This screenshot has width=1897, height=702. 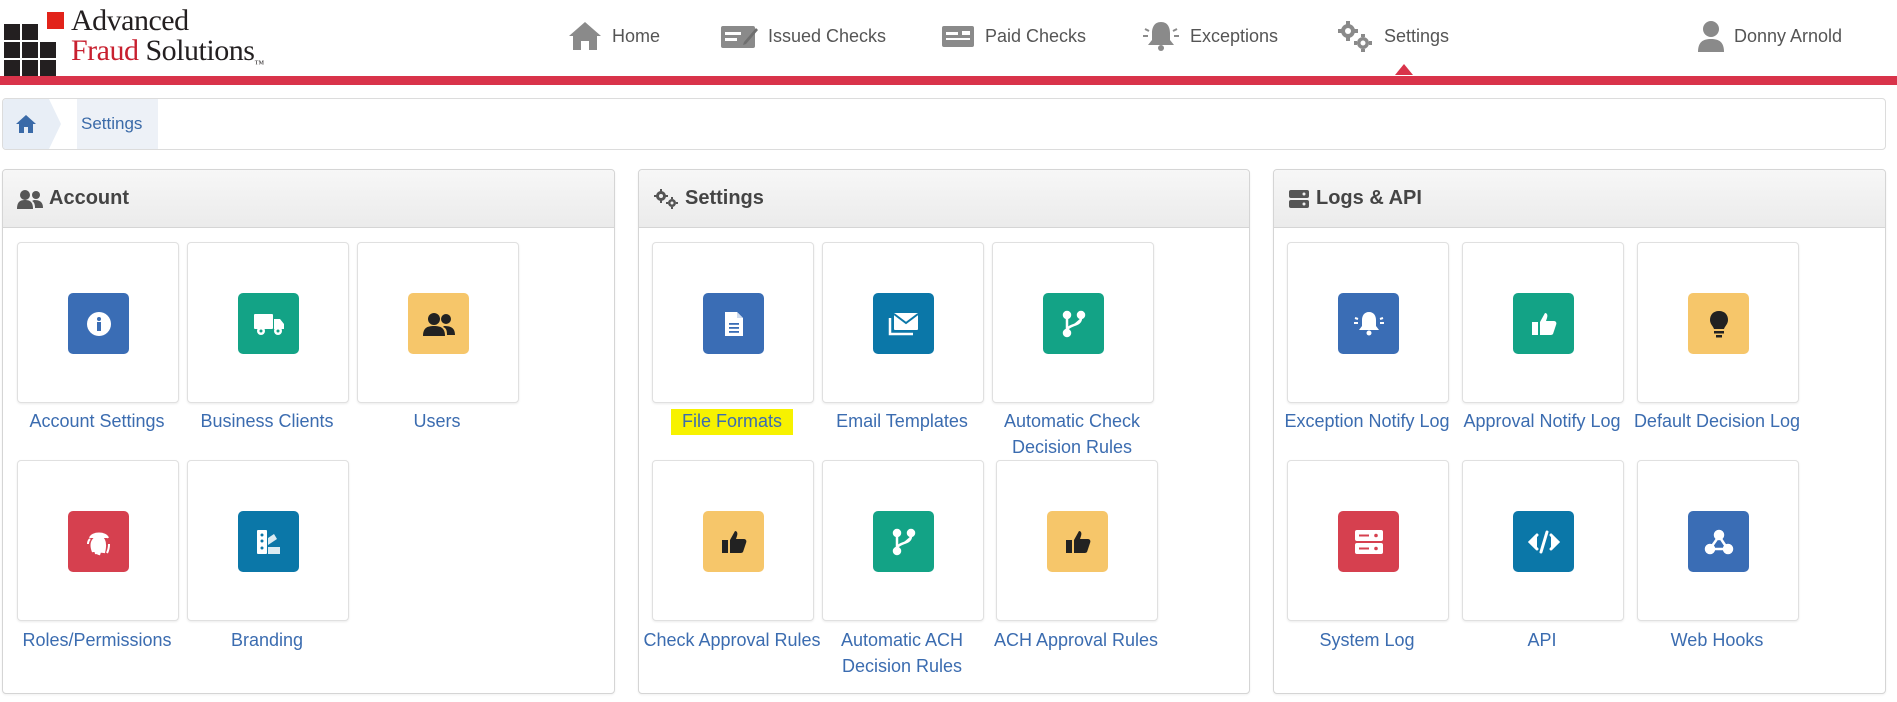 I want to click on lightbulb-icon, so click(x=1718, y=323).